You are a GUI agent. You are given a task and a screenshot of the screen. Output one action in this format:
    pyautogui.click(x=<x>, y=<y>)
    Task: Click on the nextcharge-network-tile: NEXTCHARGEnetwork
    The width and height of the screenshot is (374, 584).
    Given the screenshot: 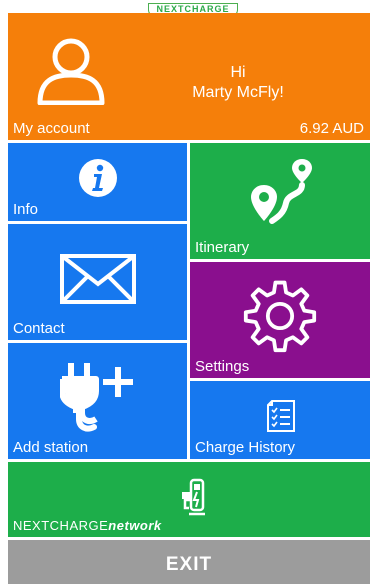 What is the action you would take?
    pyautogui.click(x=189, y=499)
    